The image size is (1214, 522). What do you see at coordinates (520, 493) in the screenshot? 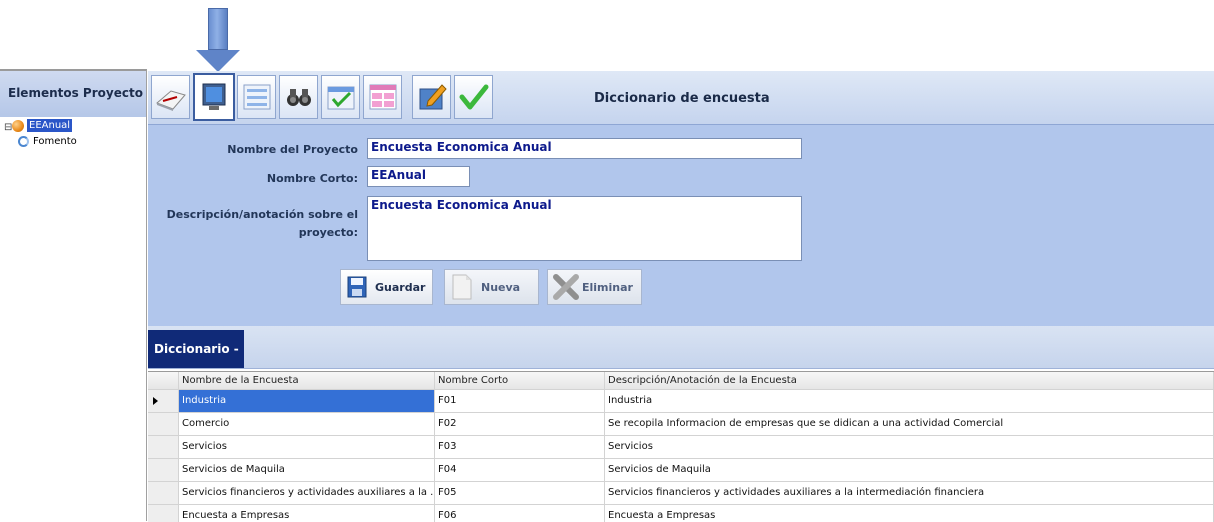
I see `cell-short-name: F05` at bounding box center [520, 493].